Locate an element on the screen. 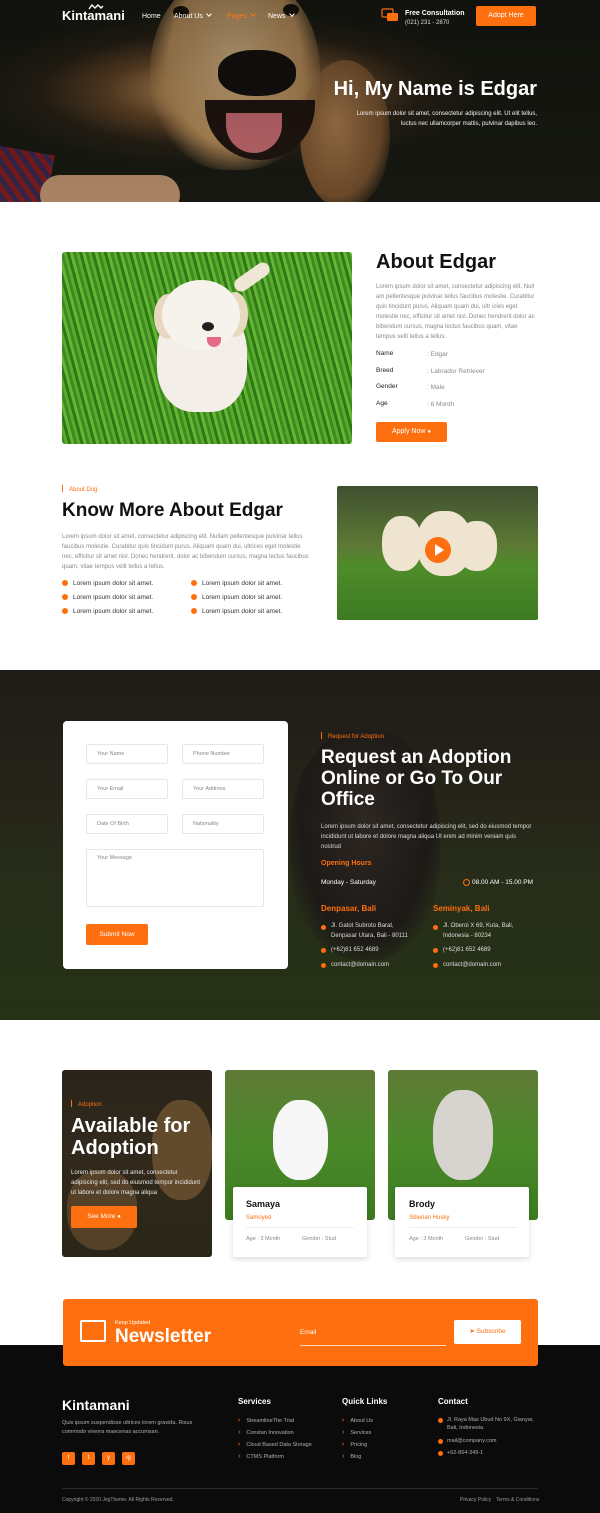 The height and width of the screenshot is (1513, 600). chat-icon is located at coordinates (389, 14).